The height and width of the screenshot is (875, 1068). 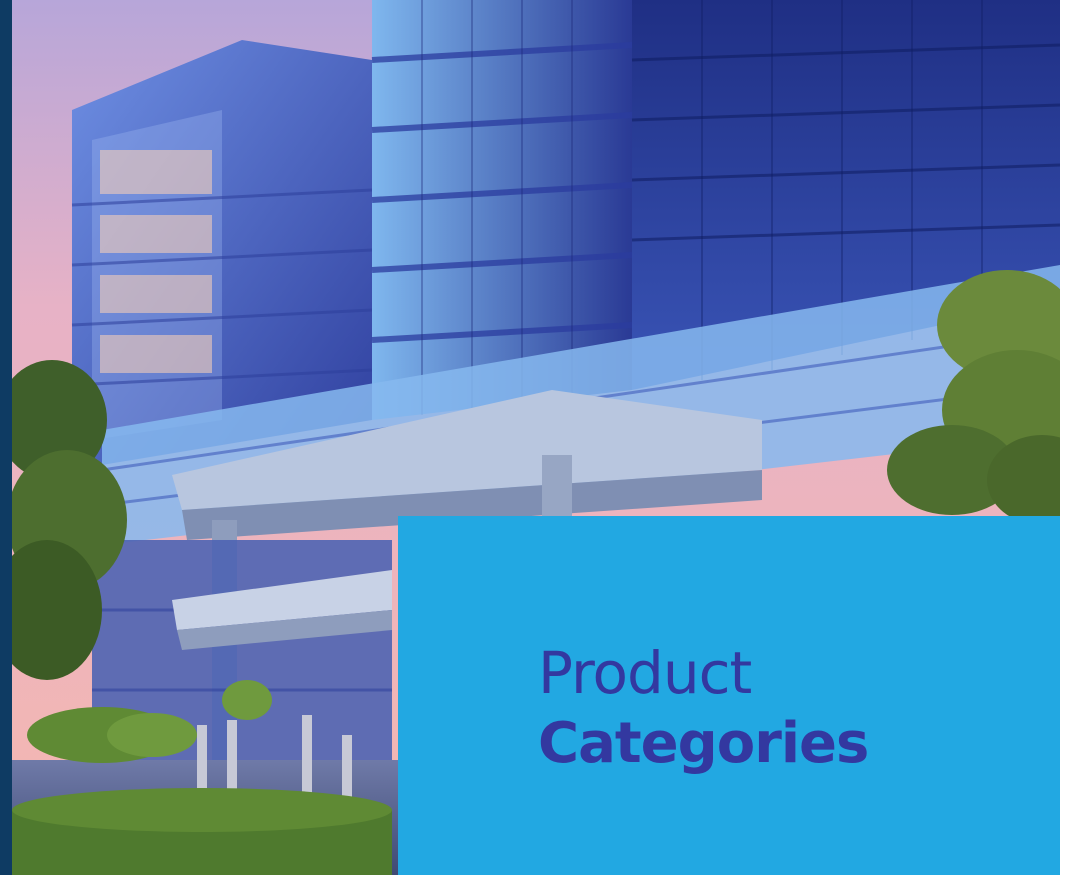 I want to click on right-margin, so click(x=1064, y=437).